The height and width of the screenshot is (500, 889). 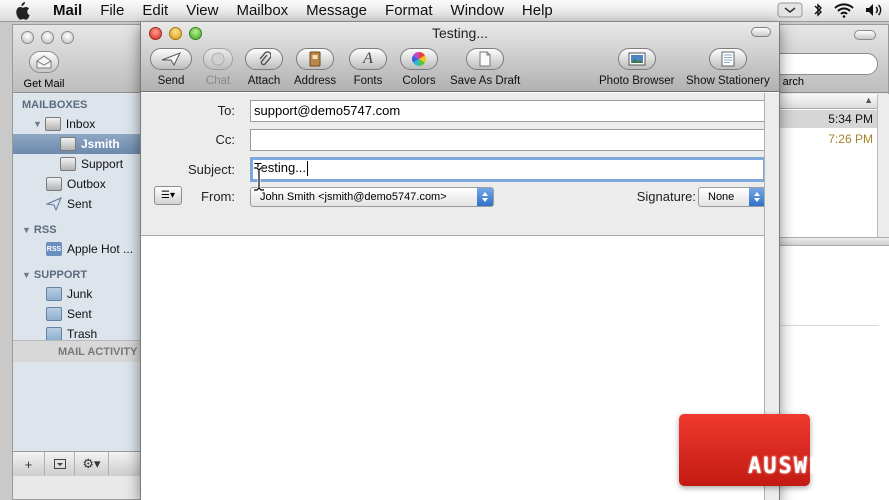 I want to click on header-fields-menu-button: ☰▾, so click(x=168, y=195).